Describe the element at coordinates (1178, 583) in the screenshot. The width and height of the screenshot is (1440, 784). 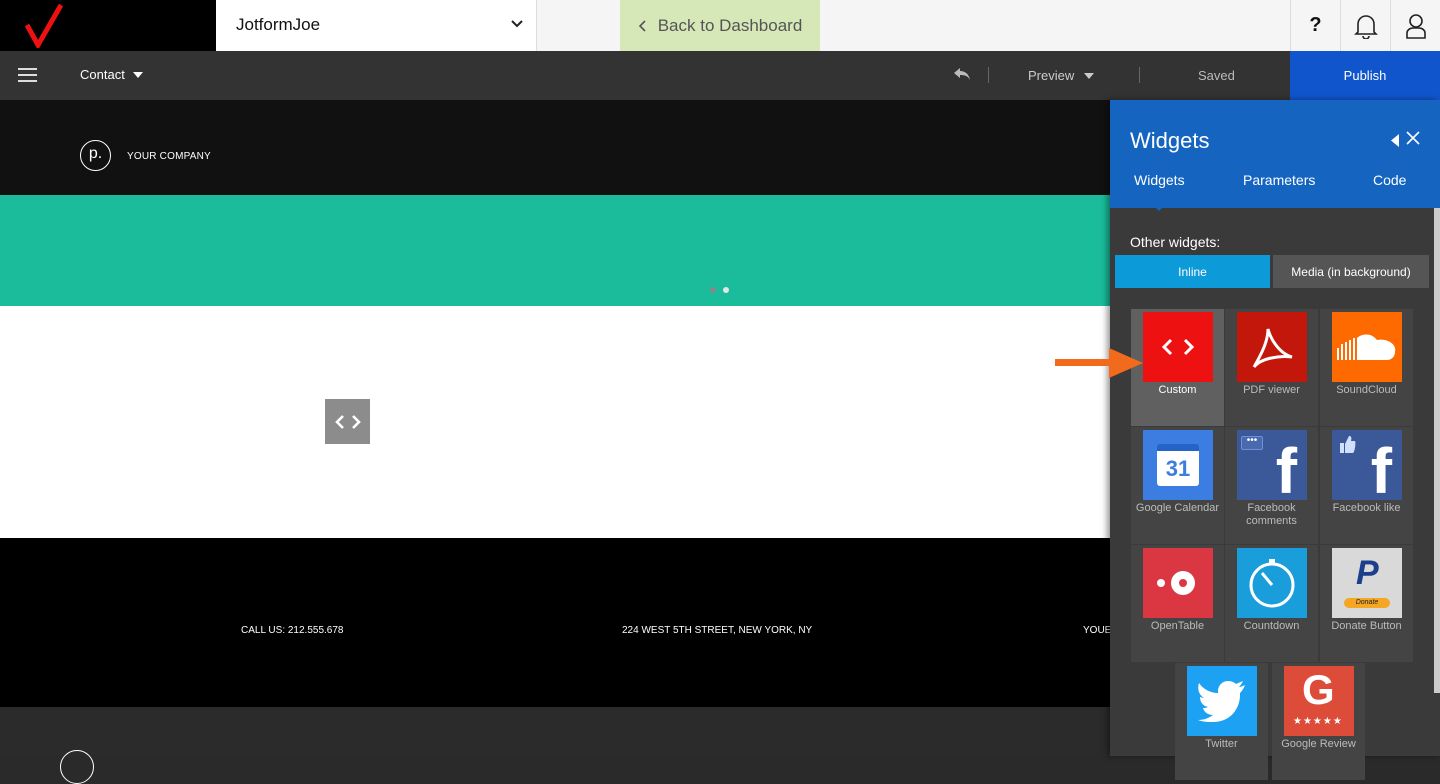
I see `opentable-icon` at that location.